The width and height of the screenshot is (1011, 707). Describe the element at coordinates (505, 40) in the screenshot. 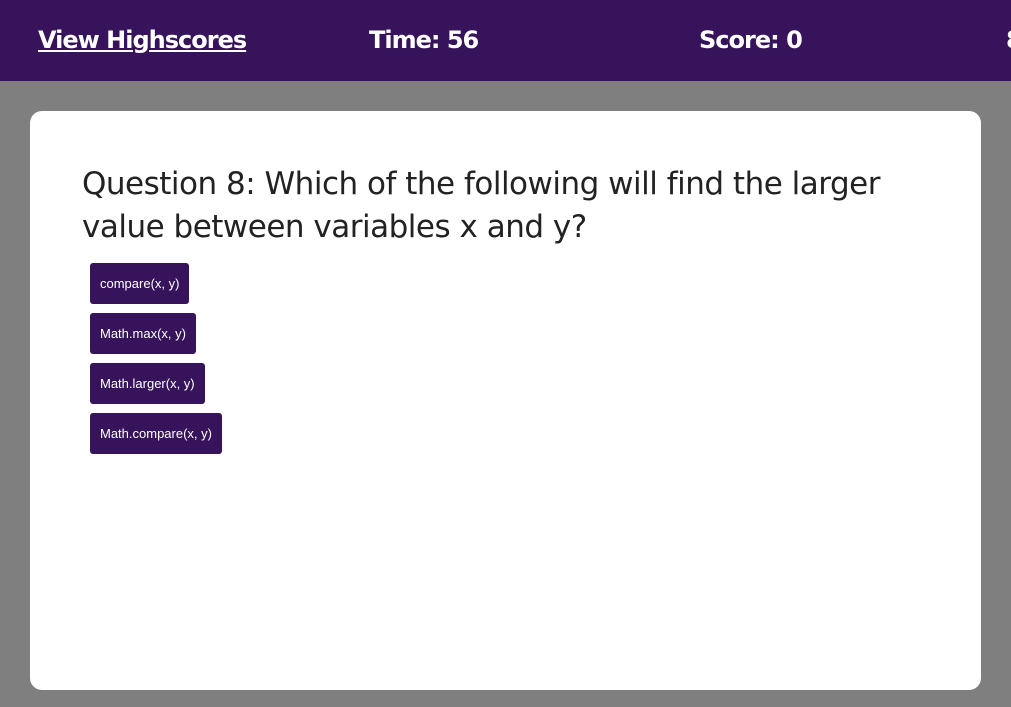

I see `top-nav-bar: View Highscores Time: 56 Score: 0 8` at that location.